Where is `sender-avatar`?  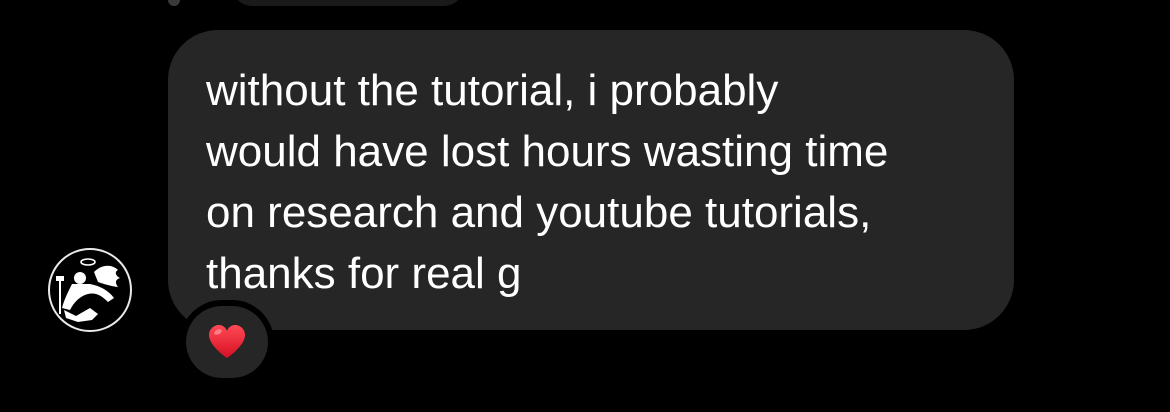 sender-avatar is located at coordinates (90, 290).